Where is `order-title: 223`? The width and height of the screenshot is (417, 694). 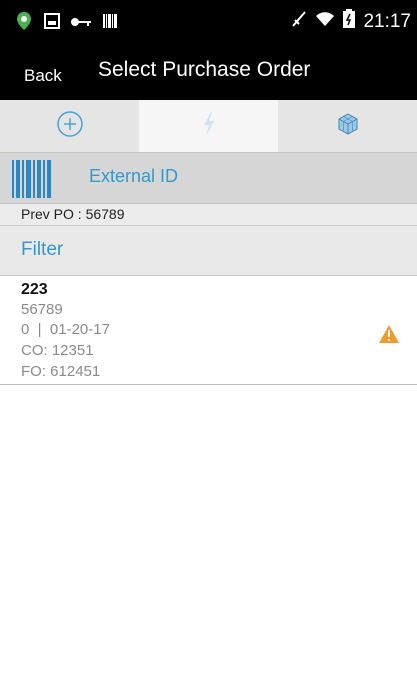
order-title: 223 is located at coordinates (34, 289).